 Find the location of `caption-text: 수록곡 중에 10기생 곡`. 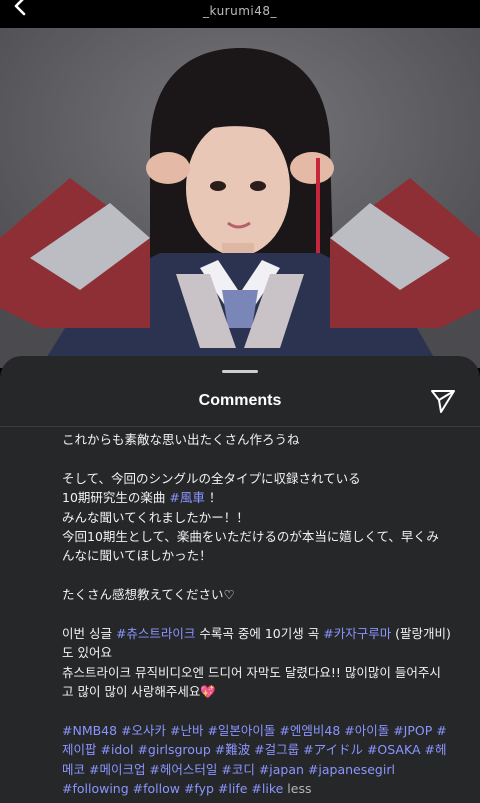

caption-text: 수록곡 중에 10기생 곡 is located at coordinates (259, 634).